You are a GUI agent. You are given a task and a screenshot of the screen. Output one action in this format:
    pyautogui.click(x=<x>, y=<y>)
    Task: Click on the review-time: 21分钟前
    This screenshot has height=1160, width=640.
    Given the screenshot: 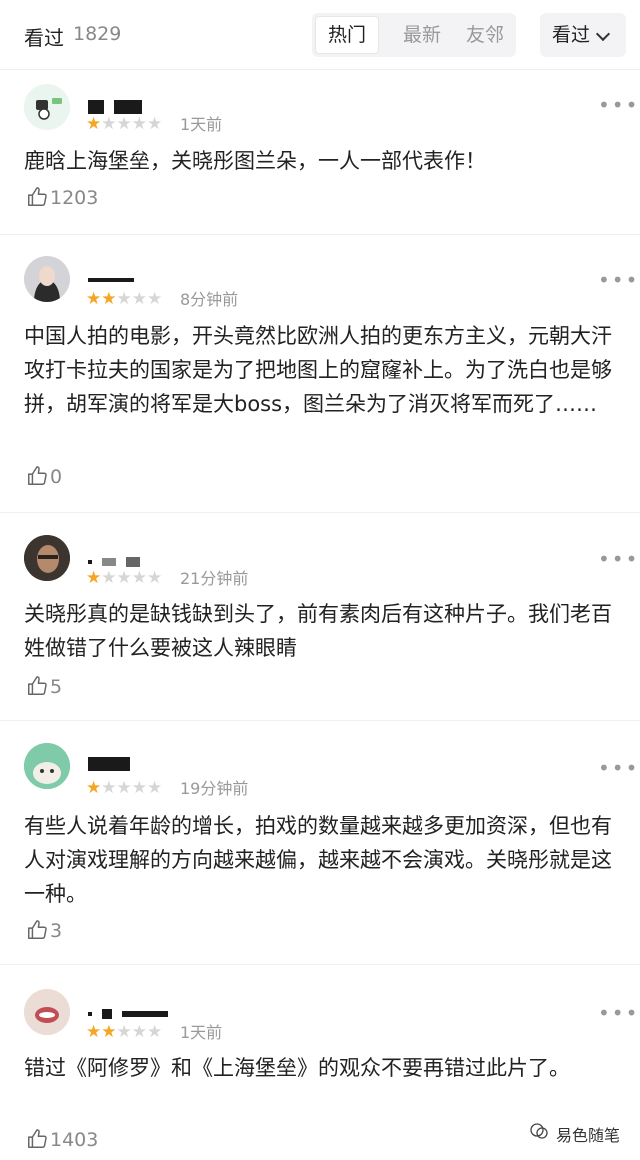 What is the action you would take?
    pyautogui.click(x=214, y=578)
    